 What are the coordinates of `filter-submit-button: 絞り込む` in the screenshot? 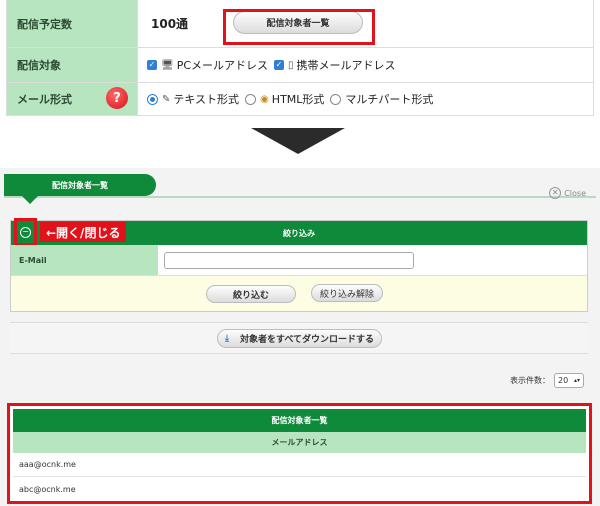 It's located at (251, 294).